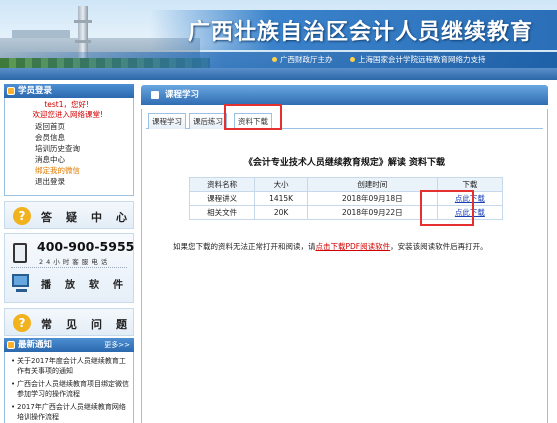 This screenshot has height=423, width=557. Describe the element at coordinates (35, 345) in the screenshot. I see `news-panel-title: 最新通知` at that location.